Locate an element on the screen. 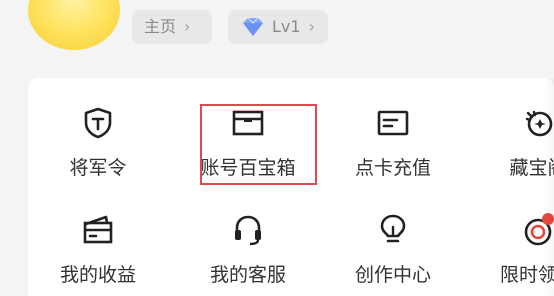  grid-item-my-customer-service: 我的客服 is located at coordinates (248, 248).